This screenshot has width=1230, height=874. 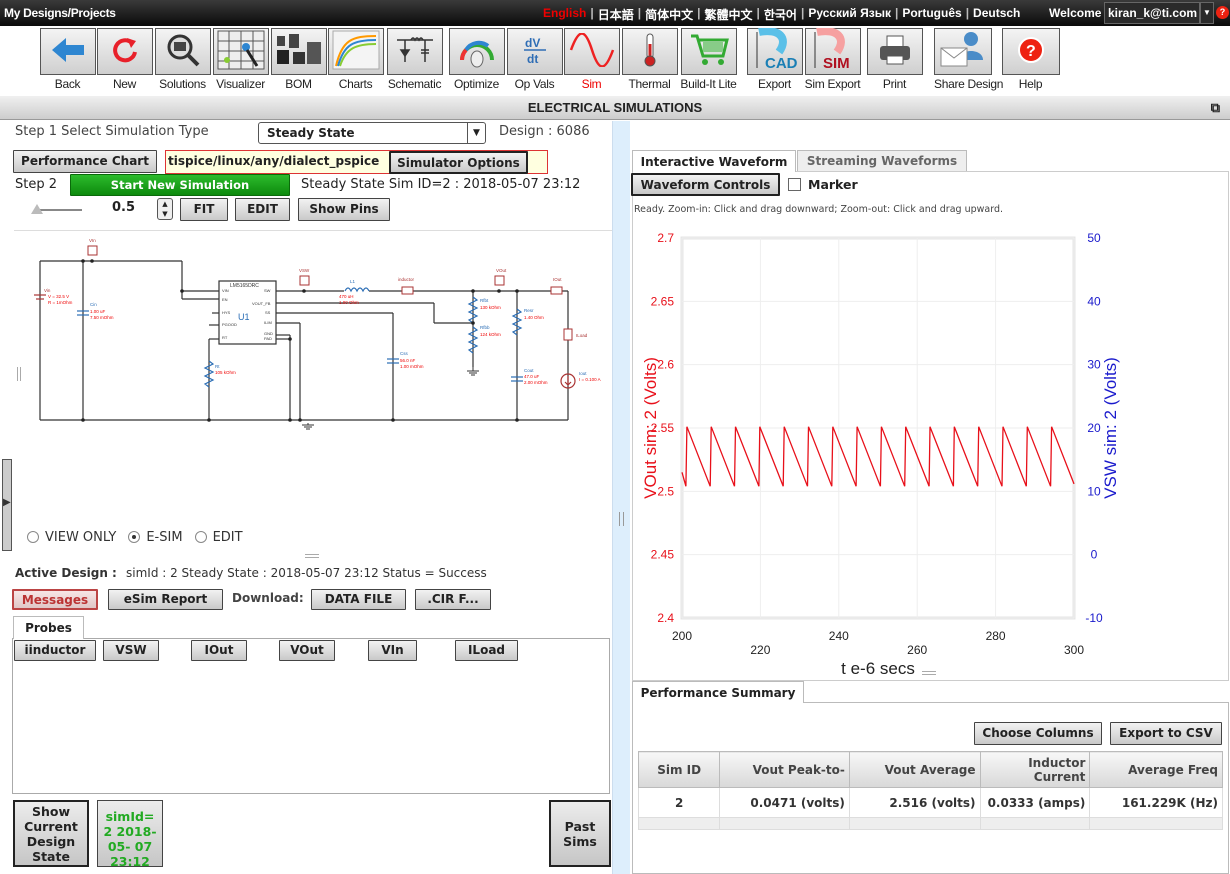 I want to click on esim-report-button: eSim Report, so click(x=165, y=599).